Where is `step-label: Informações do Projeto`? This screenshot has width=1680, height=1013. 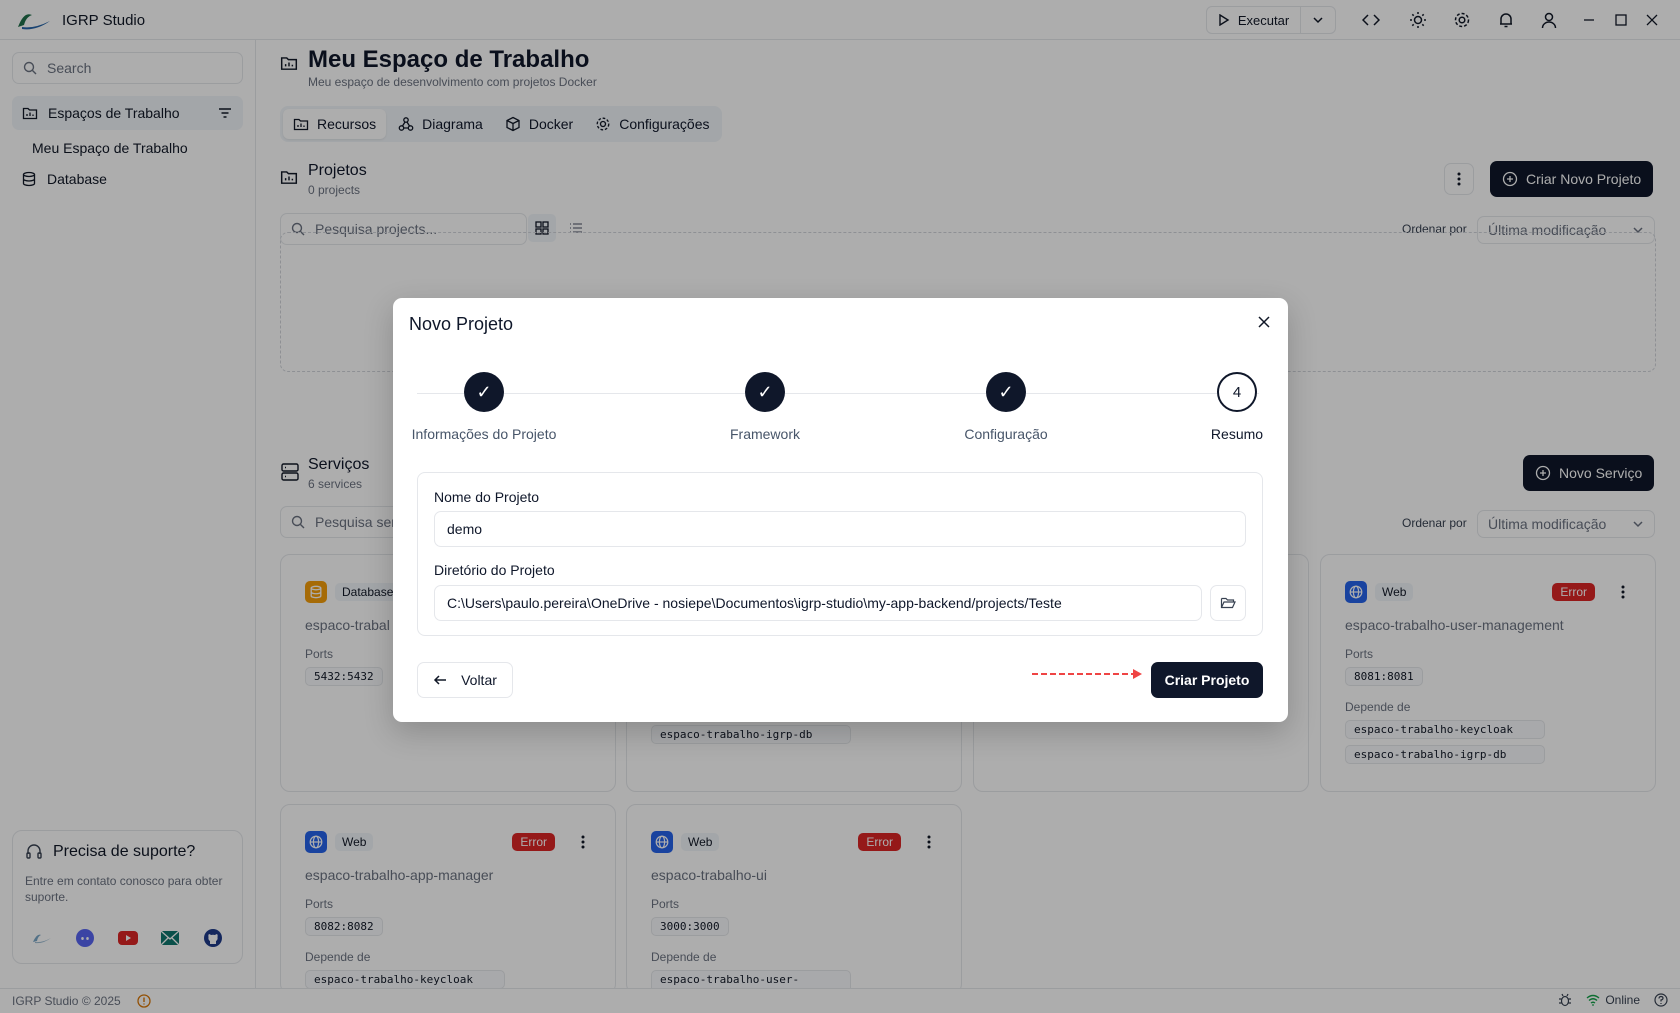
step-label: Informações do Projeto is located at coordinates (484, 434).